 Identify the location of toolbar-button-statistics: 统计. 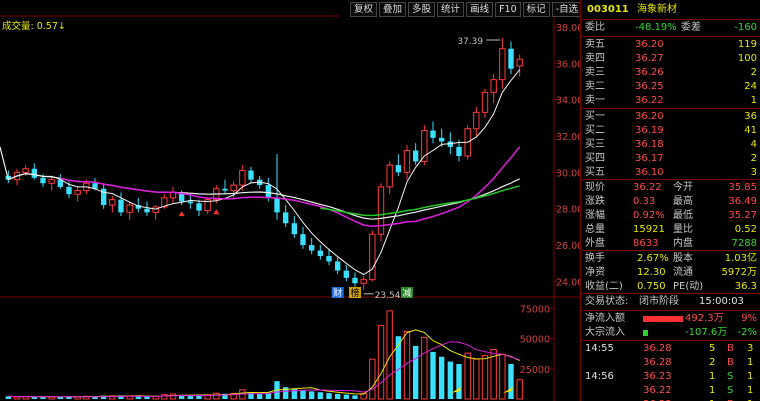
(451, 9).